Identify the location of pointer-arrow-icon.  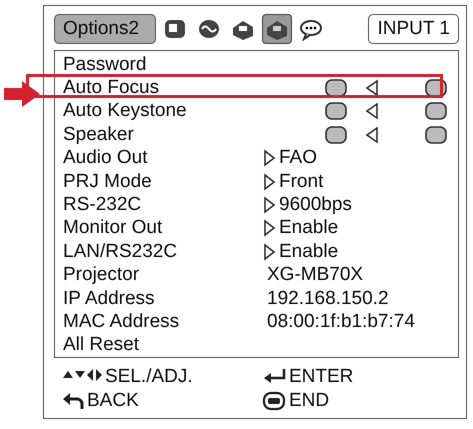
(22, 94).